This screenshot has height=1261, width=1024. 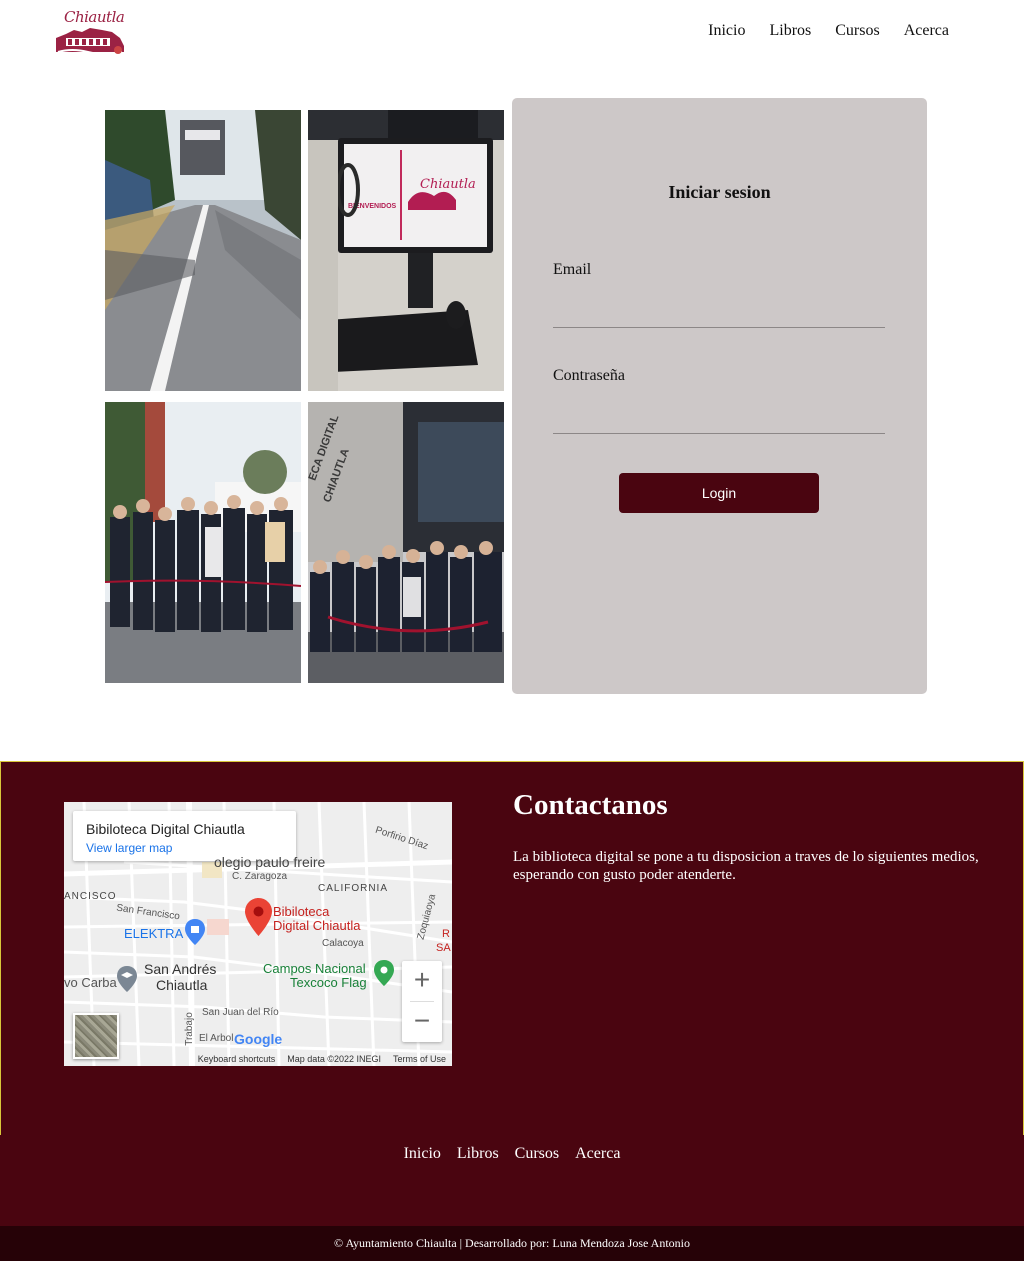 What do you see at coordinates (589, 375) in the screenshot?
I see `password-label: Contraseña` at bounding box center [589, 375].